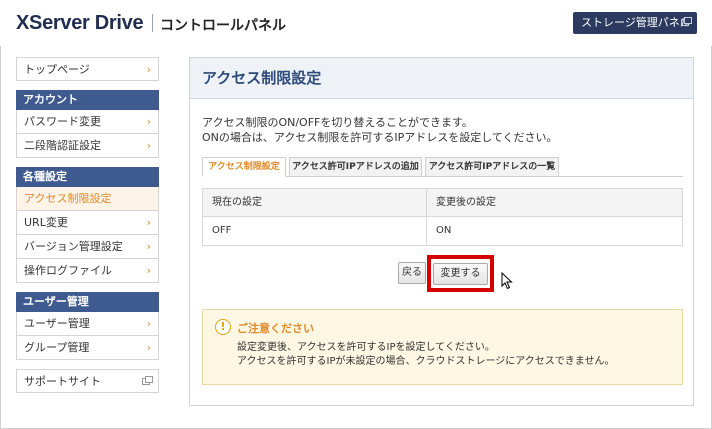 Image resolution: width=712 pixels, height=429 pixels. Describe the element at coordinates (62, 145) in the screenshot. I see `sidebar-item-label: 二段階認証設定` at that location.